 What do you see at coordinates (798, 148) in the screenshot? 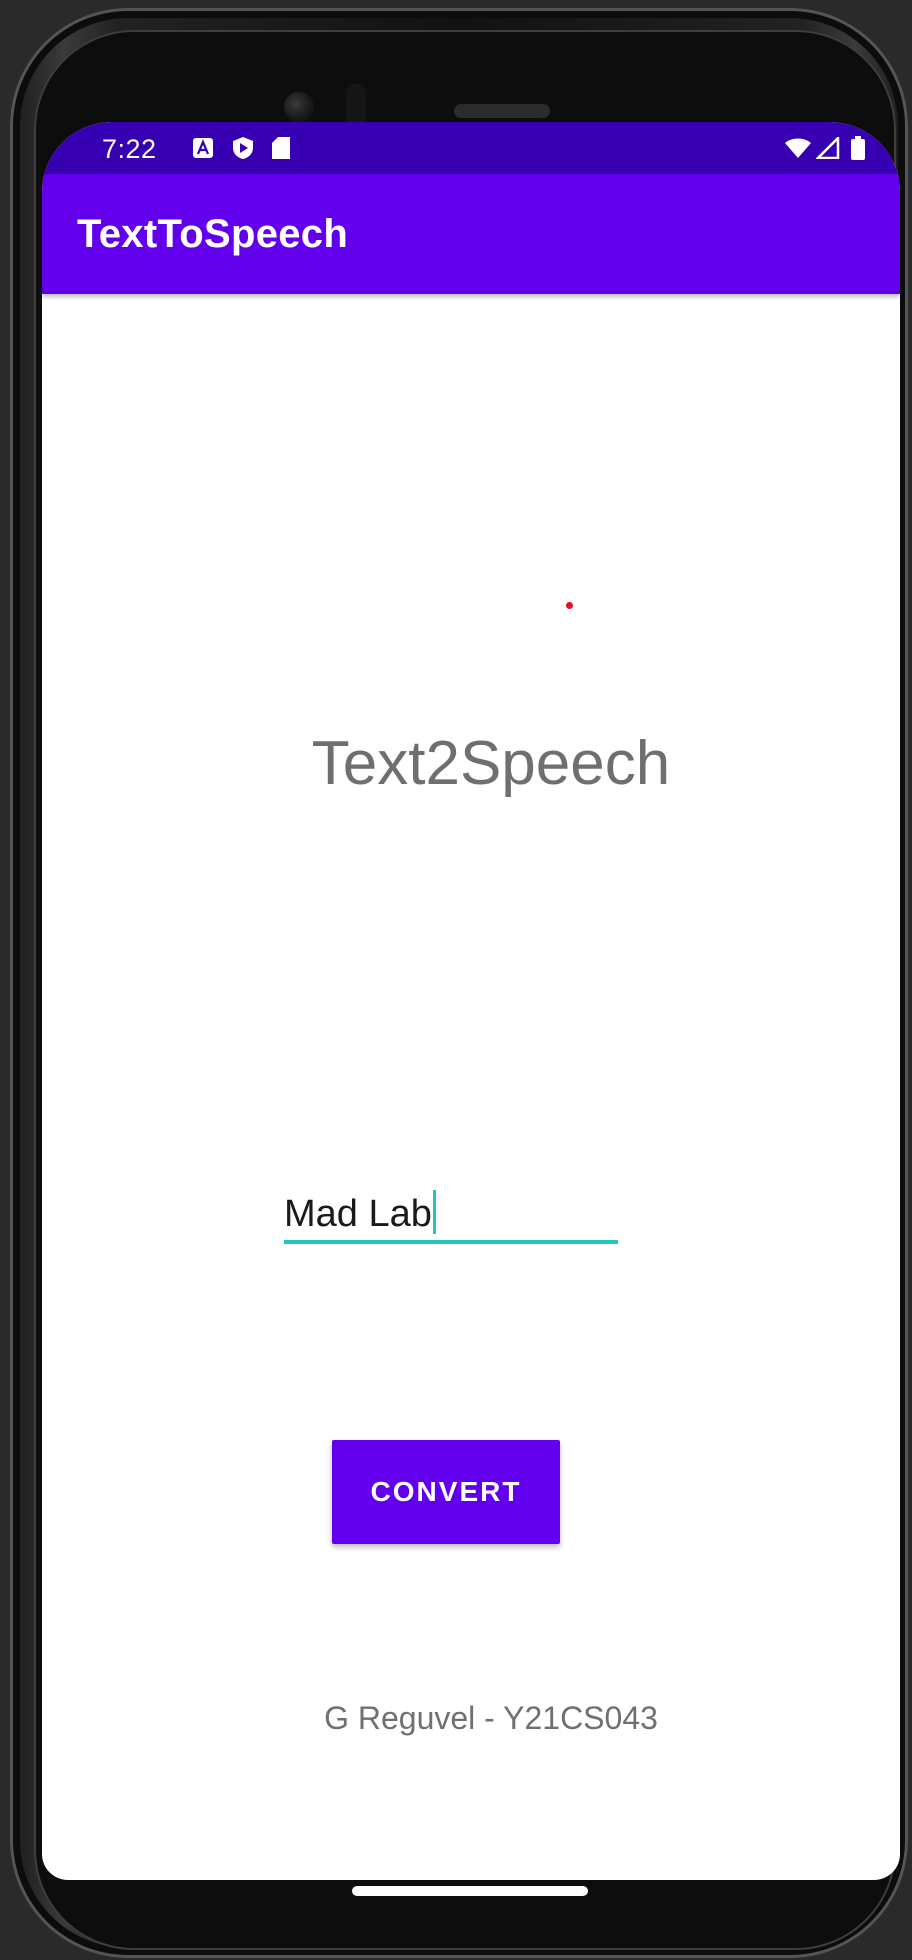
I see `wifi-icon` at bounding box center [798, 148].